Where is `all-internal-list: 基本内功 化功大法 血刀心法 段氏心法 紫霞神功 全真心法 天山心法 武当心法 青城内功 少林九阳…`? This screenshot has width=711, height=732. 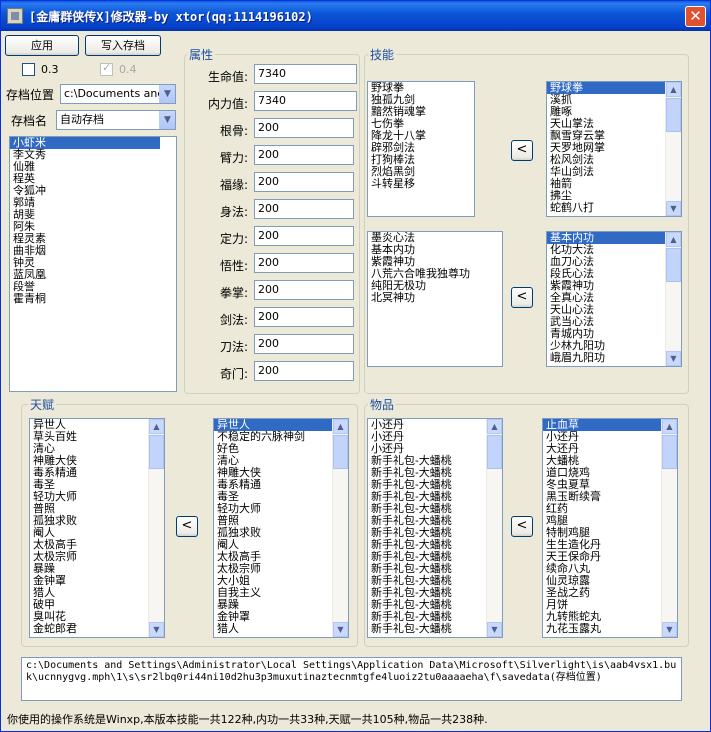 all-internal-list: 基本内功 化功大法 血刀心法 段氏心法 紫霞神功 全真心法 天山心法 武当心法 青城内功 少林九阳… is located at coordinates (614, 299).